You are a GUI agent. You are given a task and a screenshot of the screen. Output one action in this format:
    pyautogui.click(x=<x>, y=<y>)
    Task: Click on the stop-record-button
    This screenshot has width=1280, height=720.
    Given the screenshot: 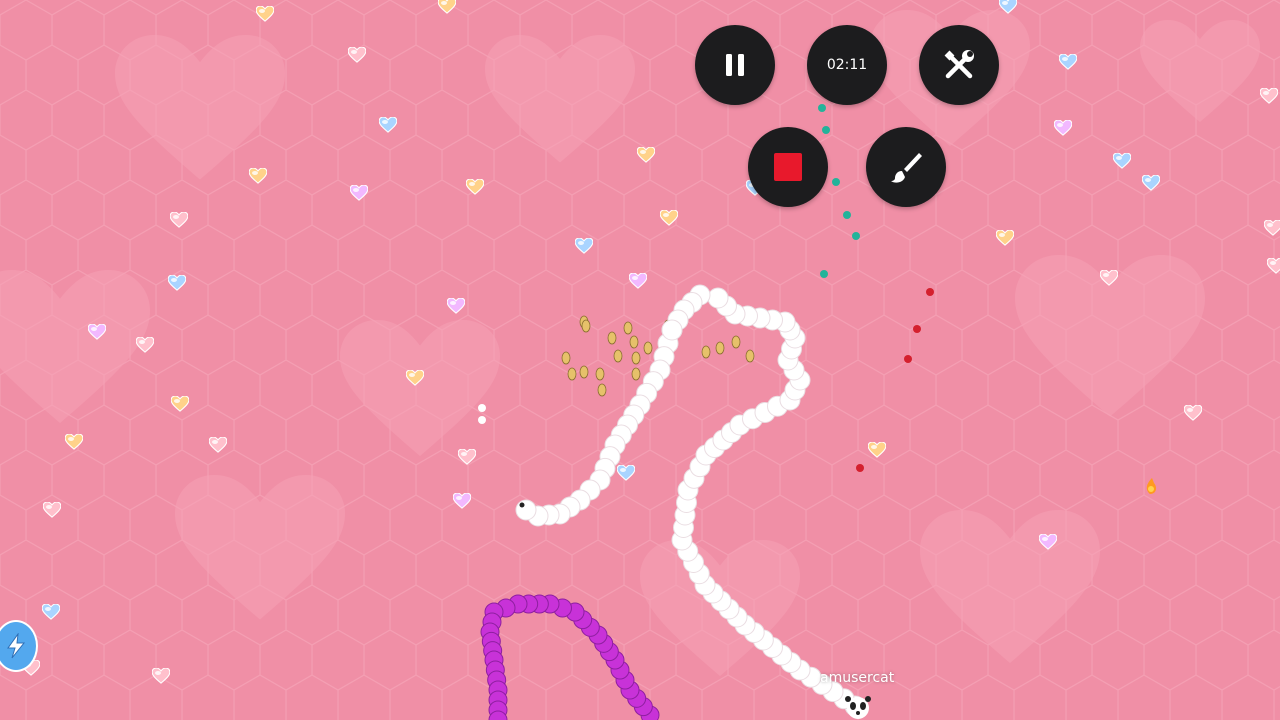 What is the action you would take?
    pyautogui.click(x=788, y=167)
    